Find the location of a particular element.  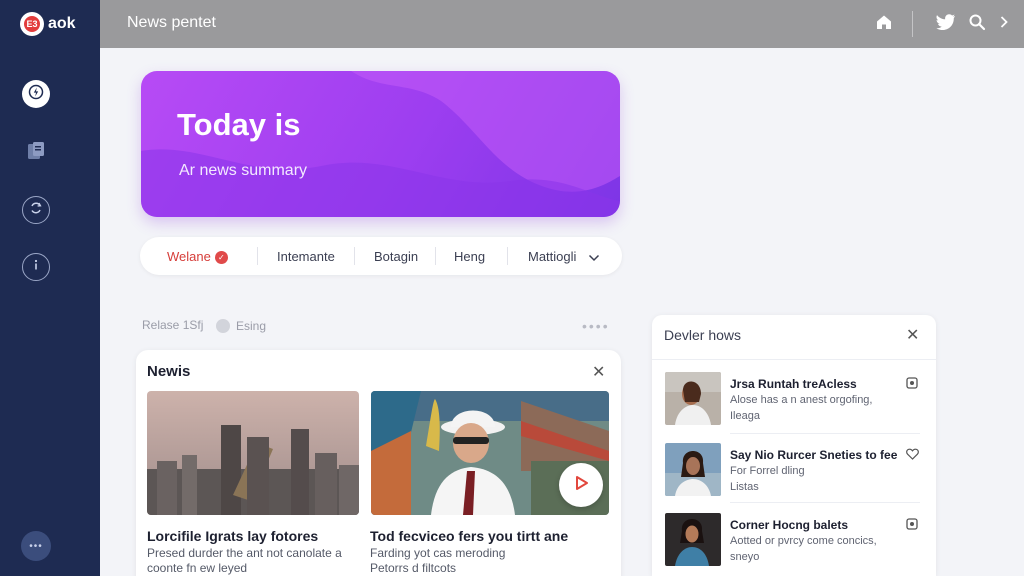

brand: E3 aok is located at coordinates (50, 24).